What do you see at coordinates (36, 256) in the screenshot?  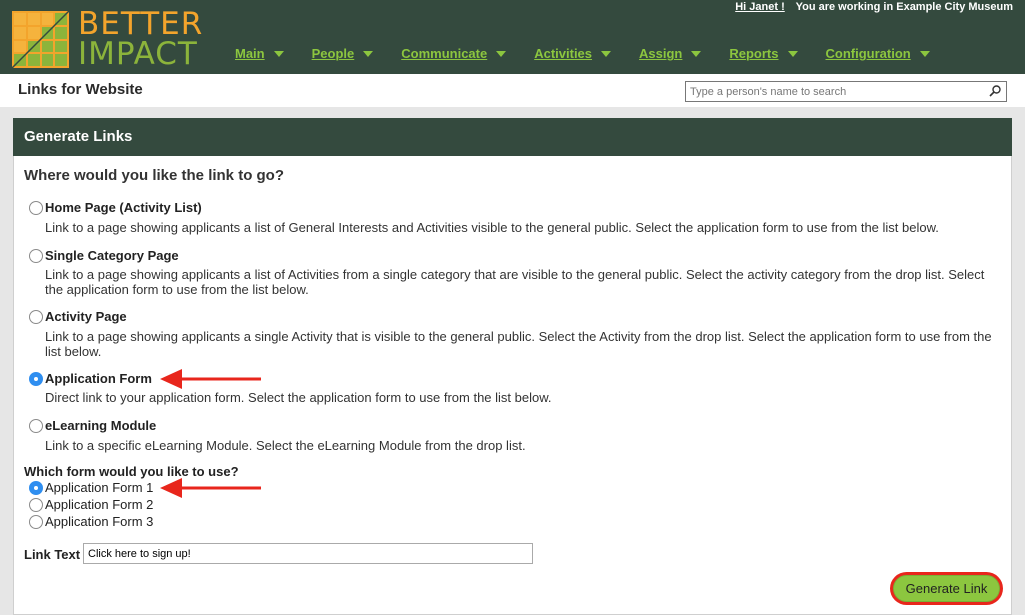 I see `radio-single-category` at bounding box center [36, 256].